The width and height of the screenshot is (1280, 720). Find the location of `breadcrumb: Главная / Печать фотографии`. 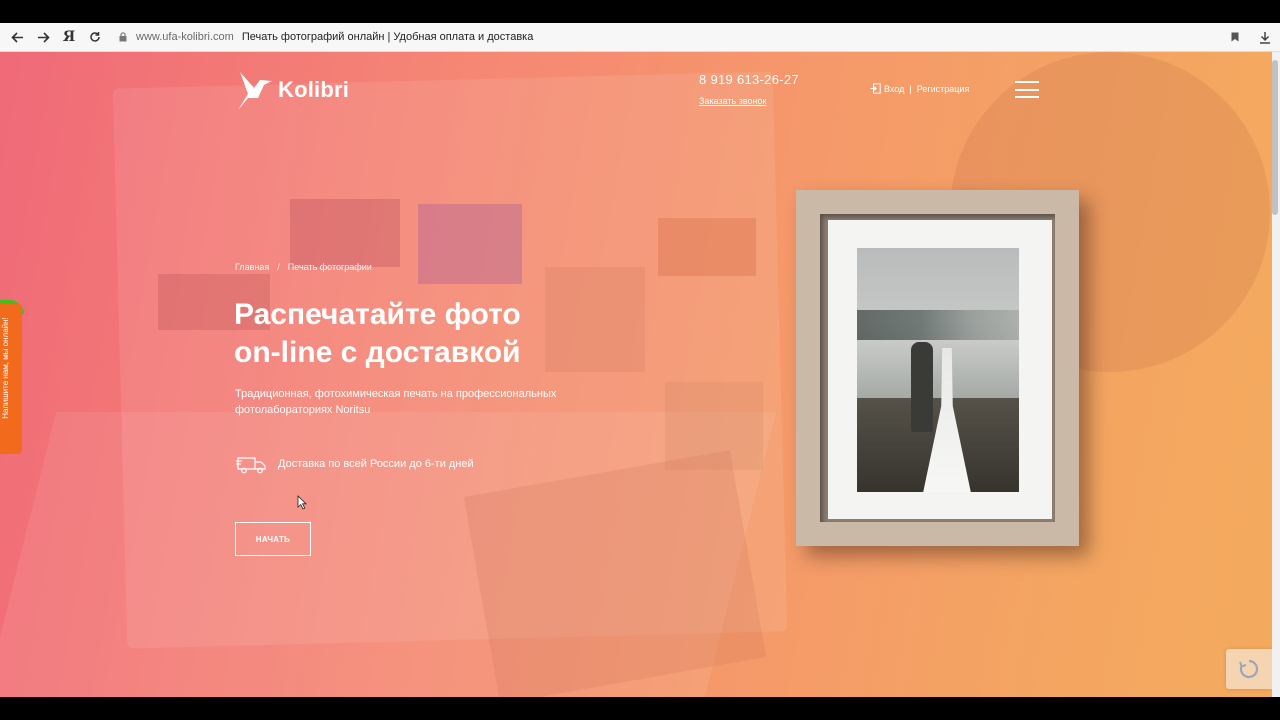

breadcrumb: Главная / Печать фотографии is located at coordinates (303, 267).